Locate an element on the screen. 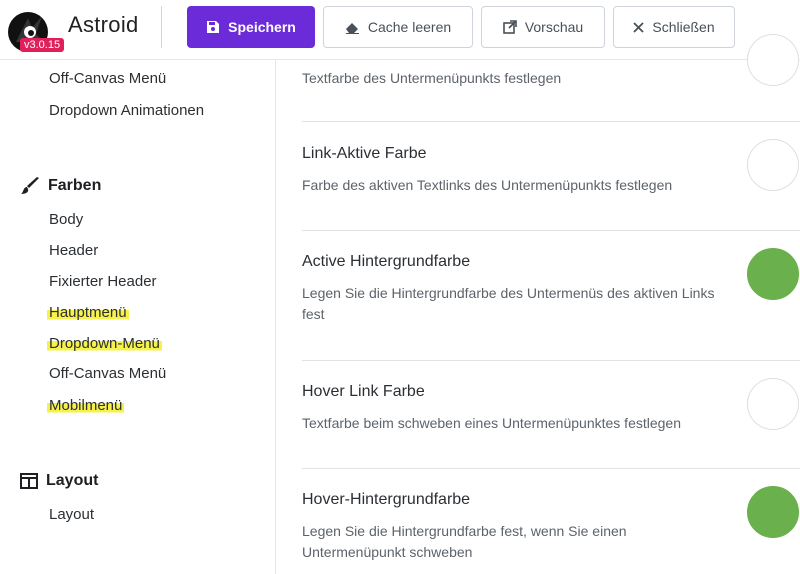 This screenshot has height=574, width=800. external-link-icon is located at coordinates (510, 27).